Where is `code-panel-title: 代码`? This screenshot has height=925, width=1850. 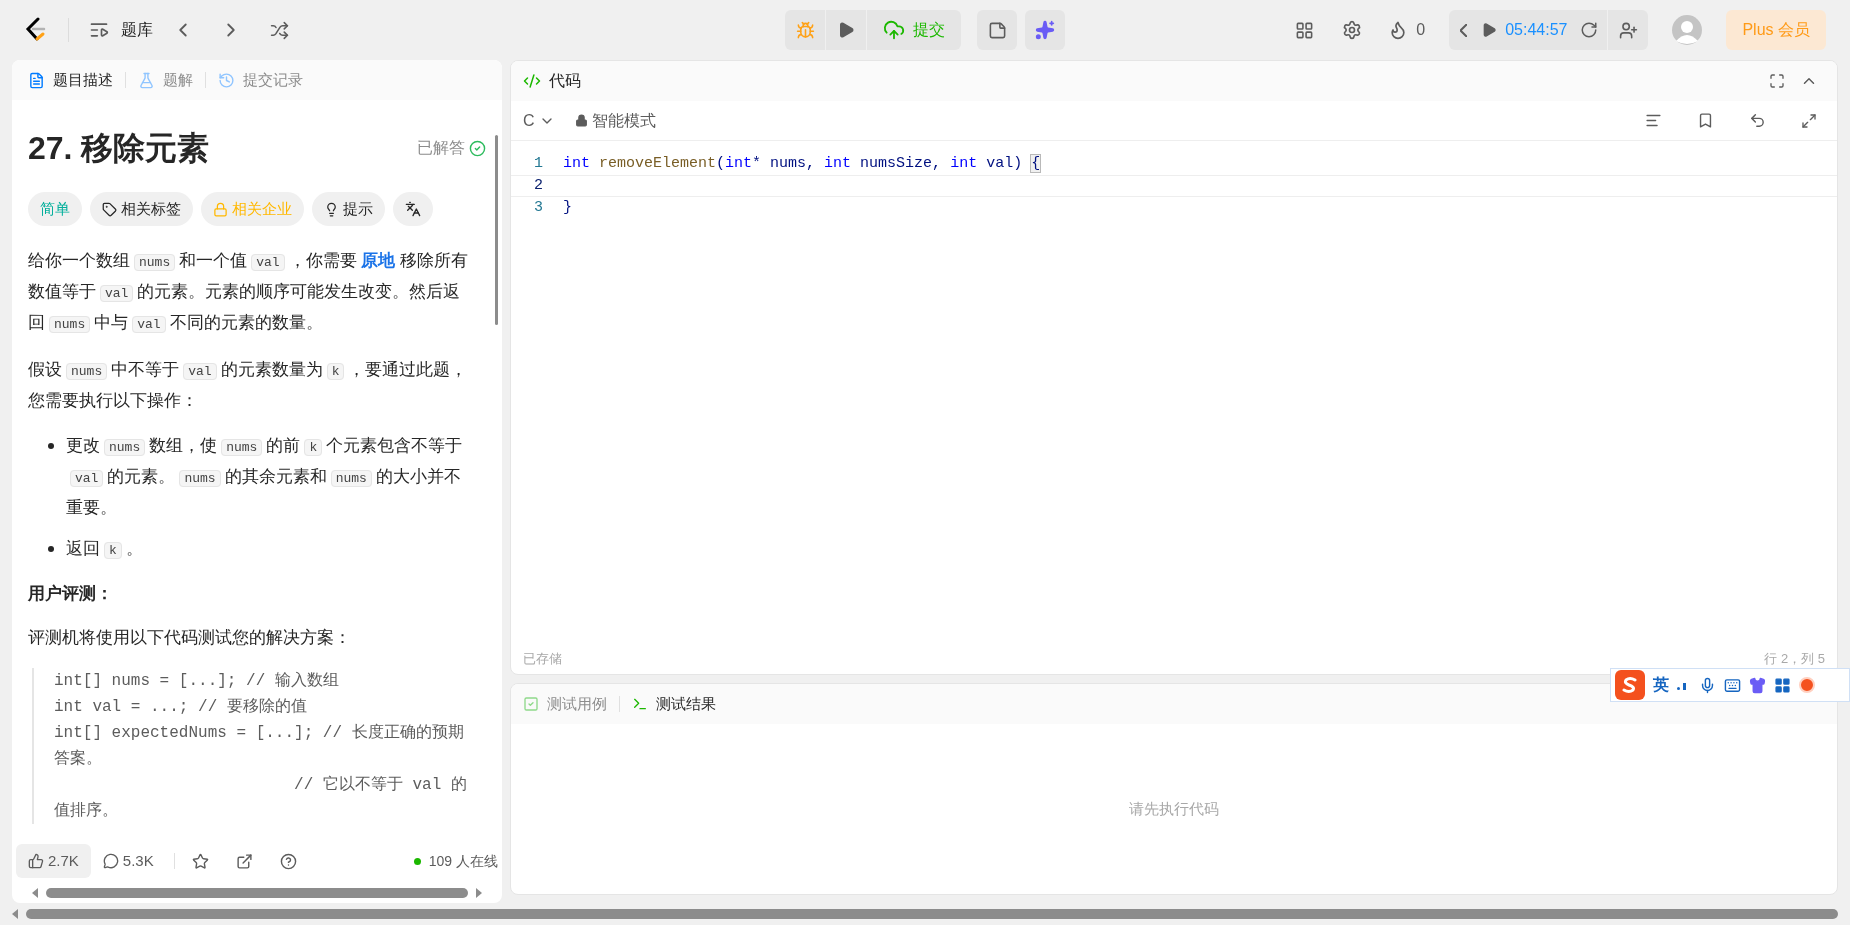
code-panel-title: 代码 is located at coordinates (565, 81).